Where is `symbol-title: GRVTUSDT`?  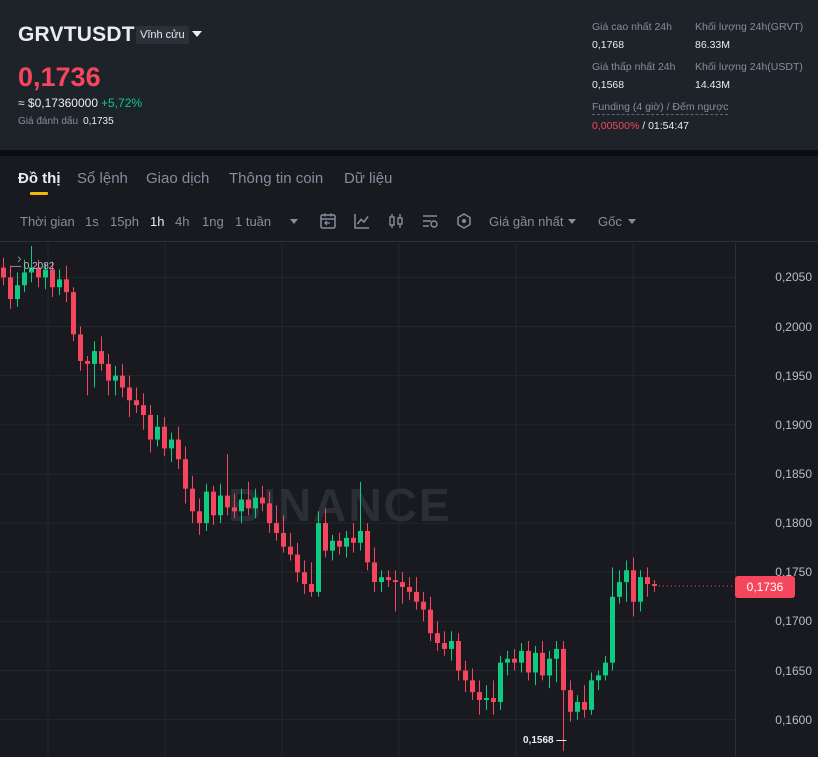
symbol-title: GRVTUSDT is located at coordinates (76, 35).